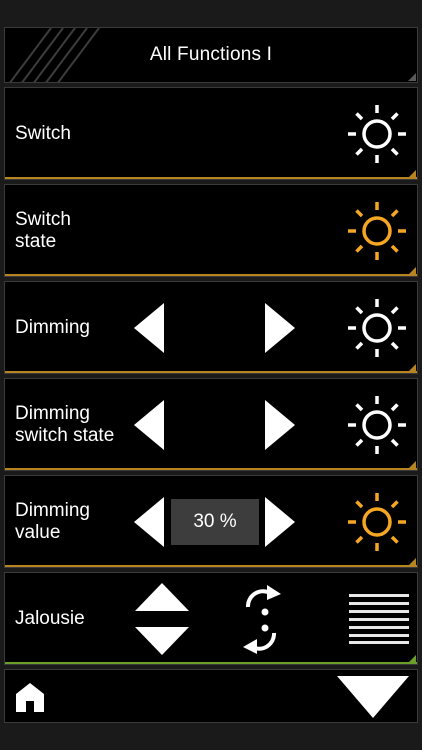 This screenshot has height=750, width=422. Describe the element at coordinates (162, 641) in the screenshot. I see `down-triangle-icon` at that location.